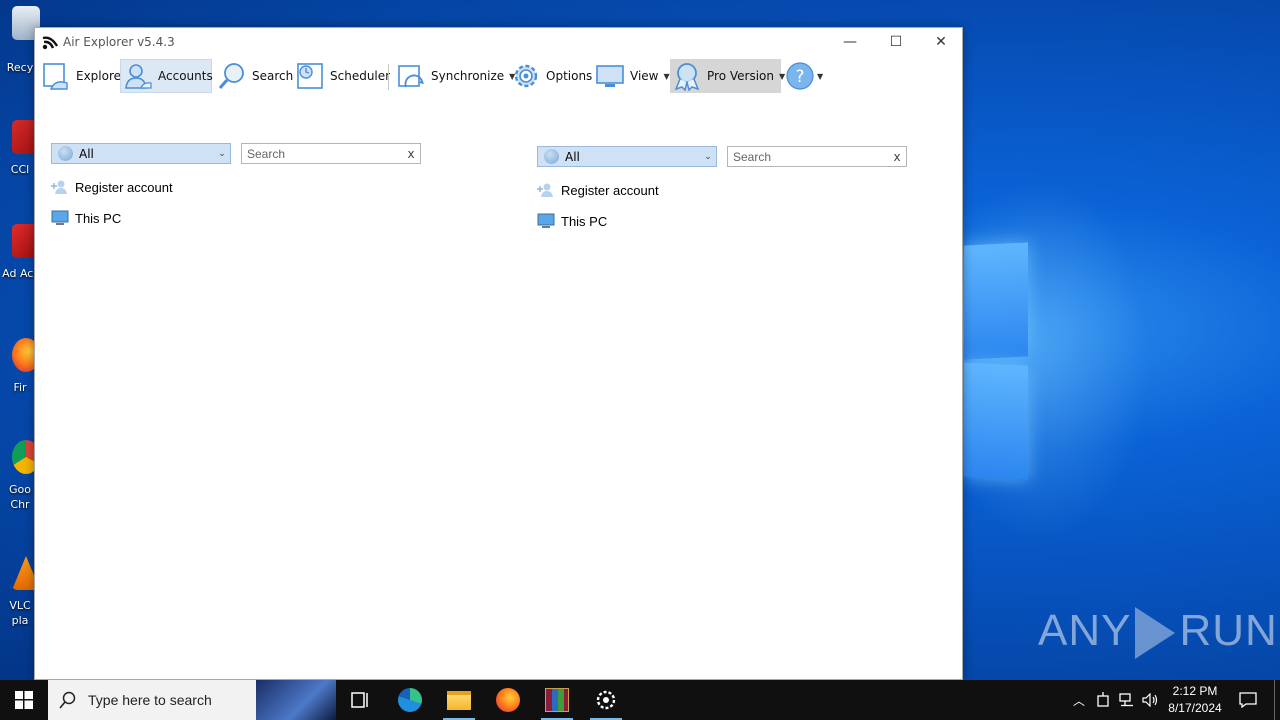 This screenshot has width=1280, height=720. Describe the element at coordinates (569, 76) in the screenshot. I see `options-label: Options` at that location.